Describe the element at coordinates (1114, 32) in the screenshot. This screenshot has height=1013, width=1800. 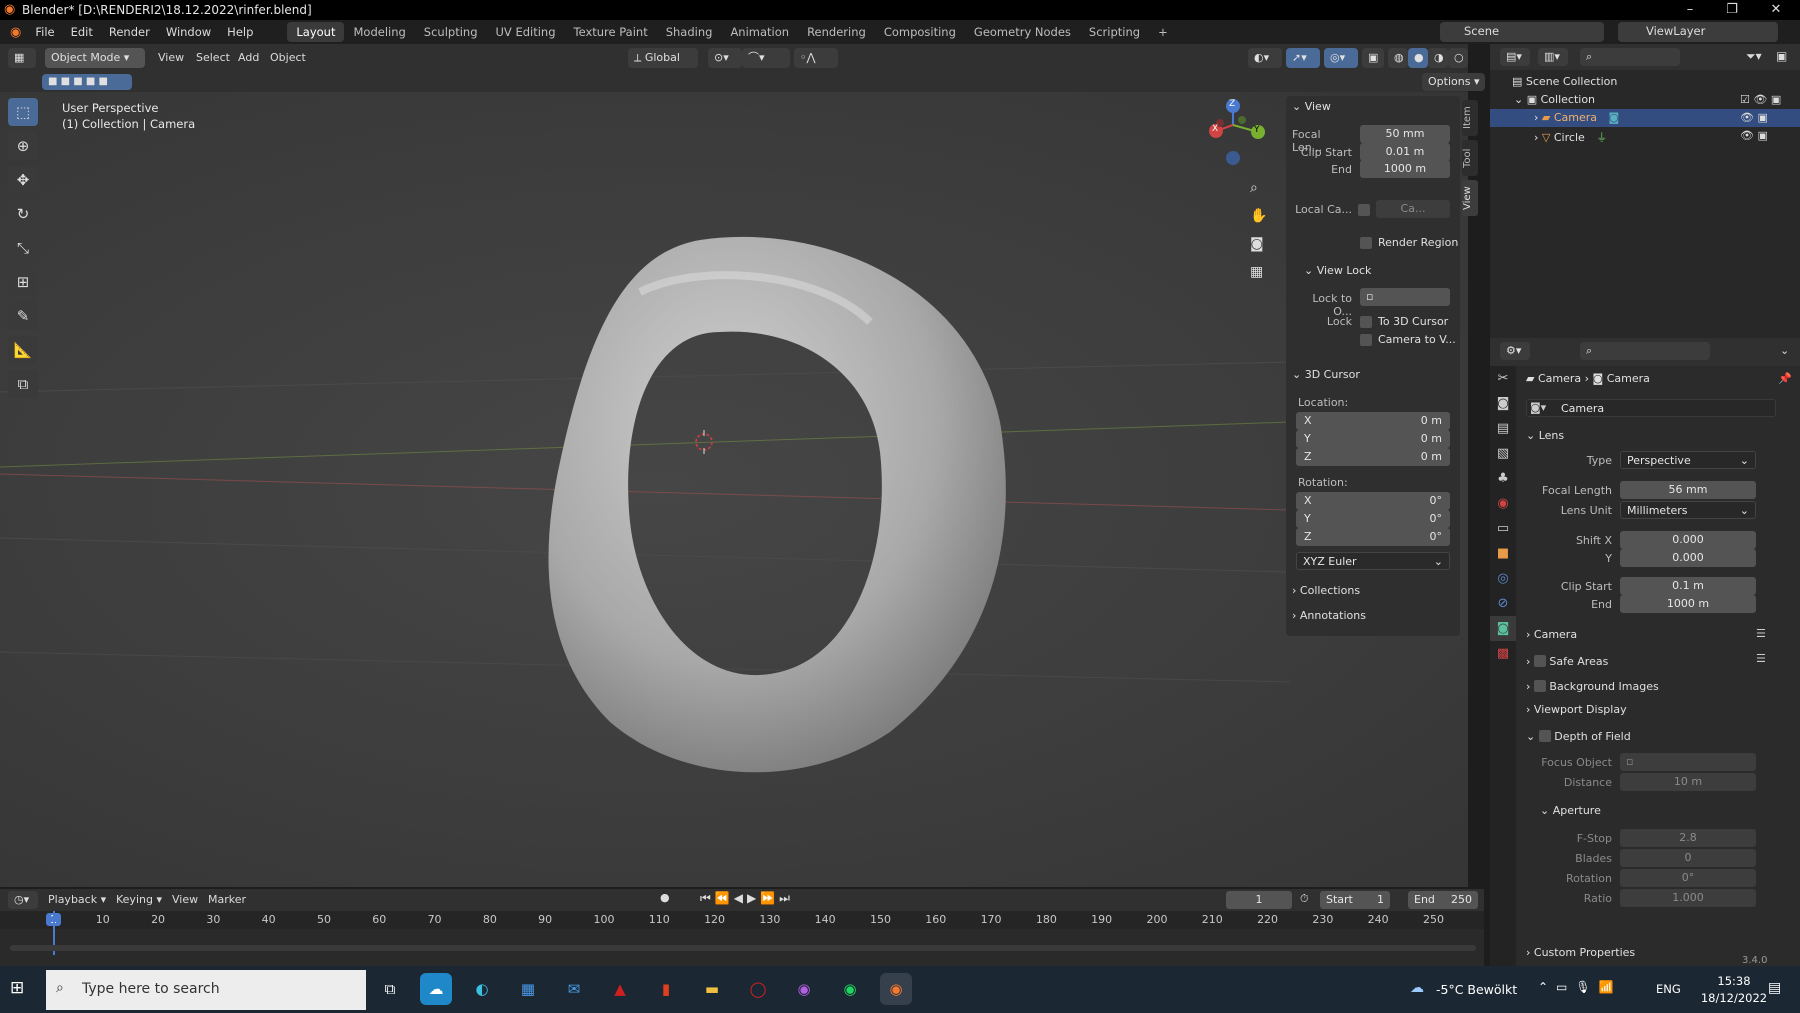
I see `tab-scripting: Scripting` at that location.